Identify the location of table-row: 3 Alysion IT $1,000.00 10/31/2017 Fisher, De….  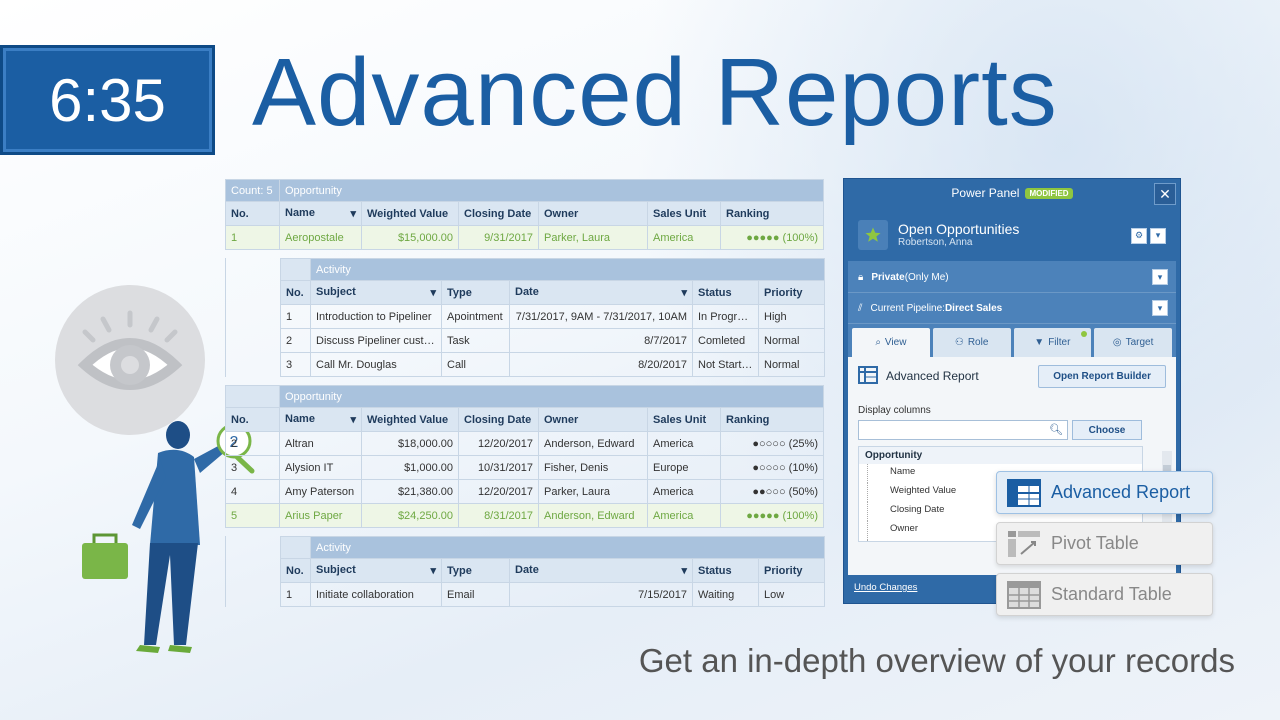
(524, 467).